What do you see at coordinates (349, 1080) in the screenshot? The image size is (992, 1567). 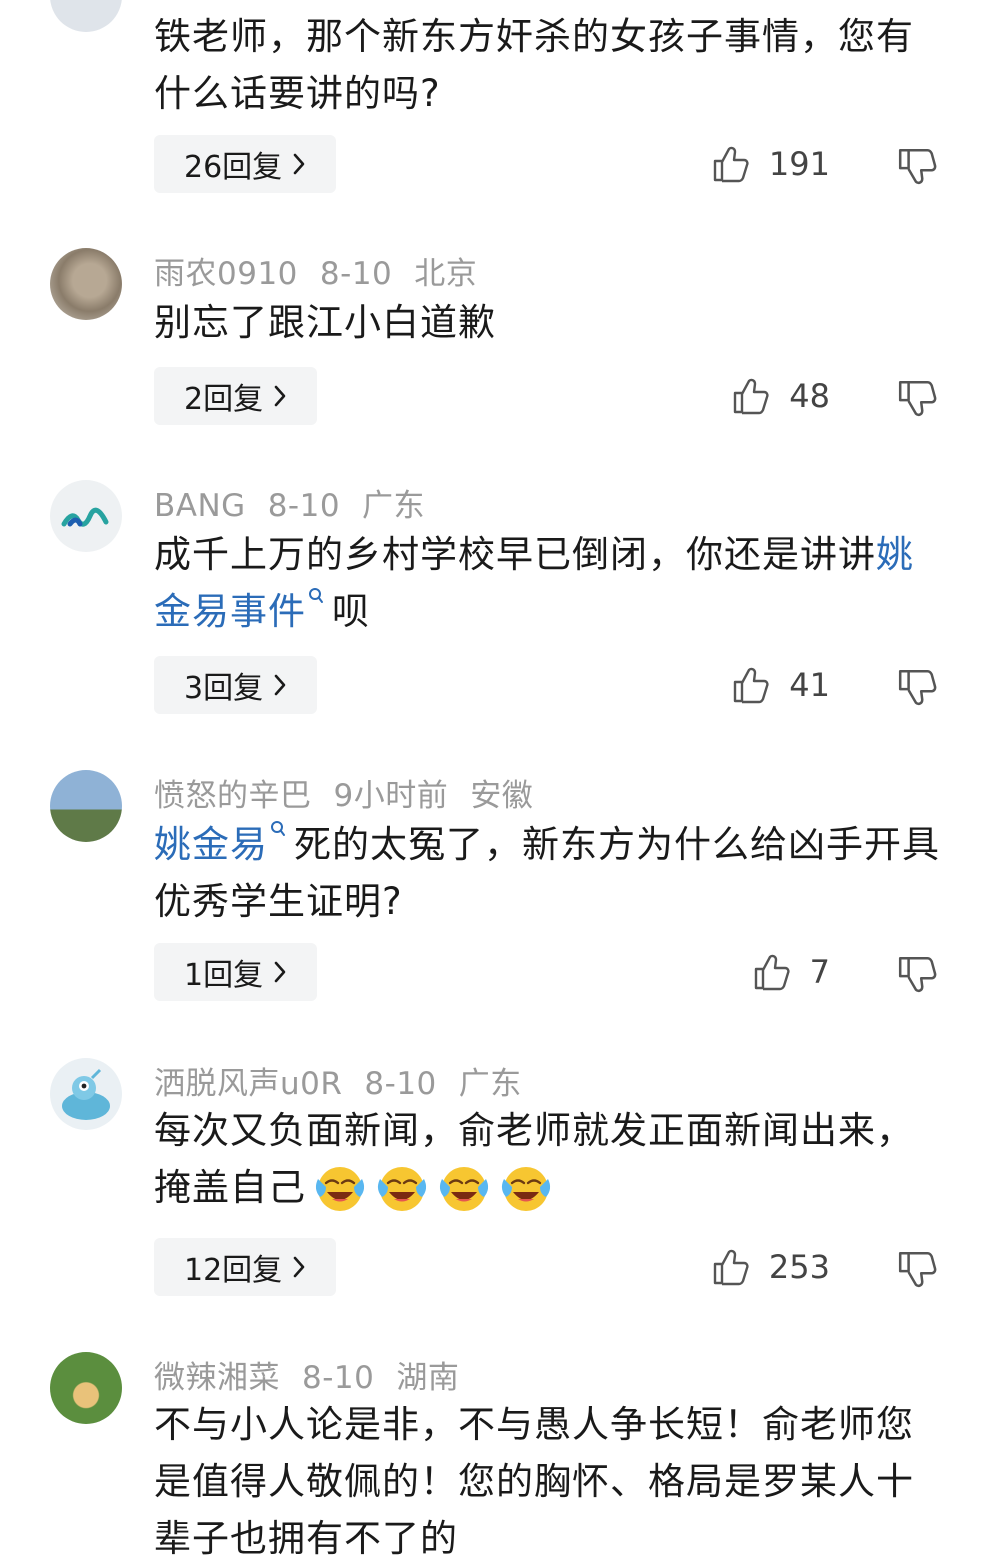 I see `comment-meta: 洒脱风声u0R 8-10 广东` at bounding box center [349, 1080].